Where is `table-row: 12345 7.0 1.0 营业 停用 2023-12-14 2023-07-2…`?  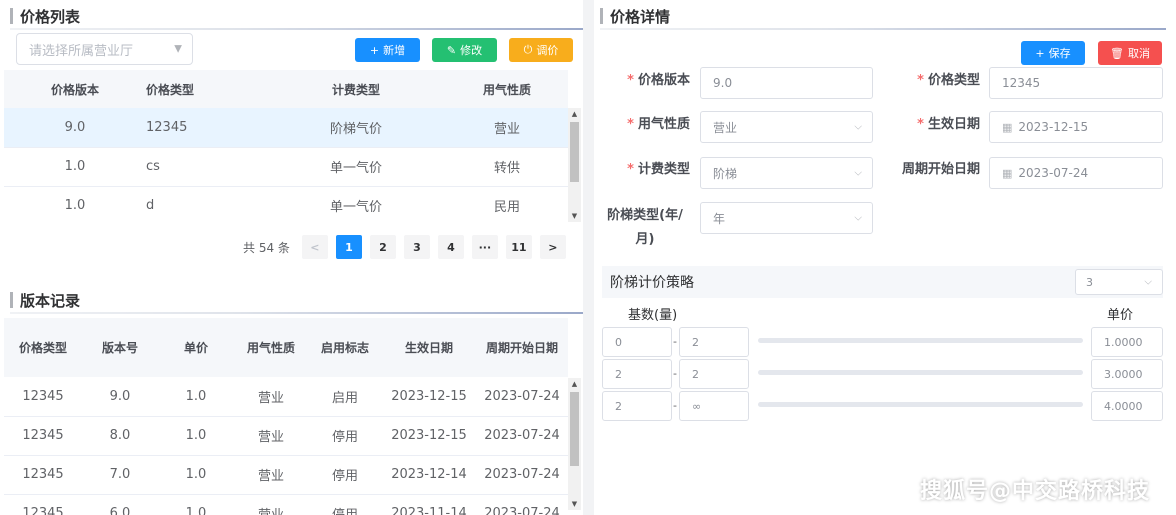
table-row: 12345 7.0 1.0 营业 停用 2023-12-14 2023-07-2… is located at coordinates (286, 475).